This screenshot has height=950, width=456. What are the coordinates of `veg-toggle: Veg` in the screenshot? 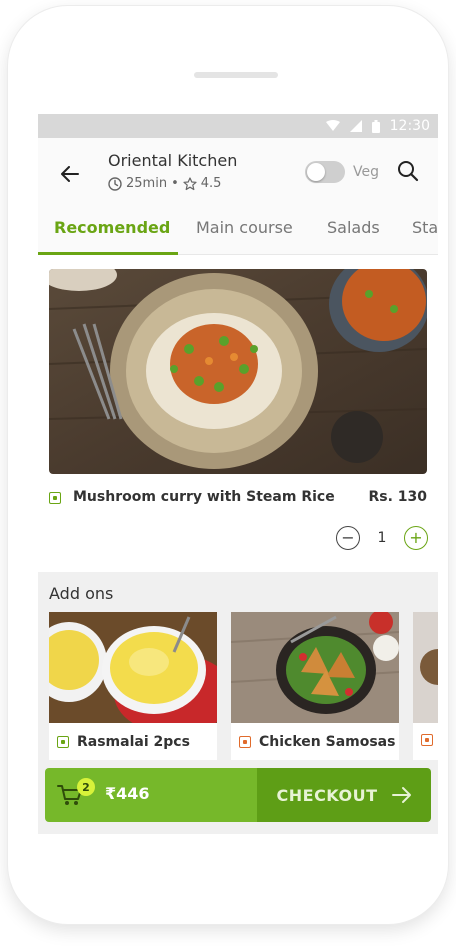 It's located at (342, 172).